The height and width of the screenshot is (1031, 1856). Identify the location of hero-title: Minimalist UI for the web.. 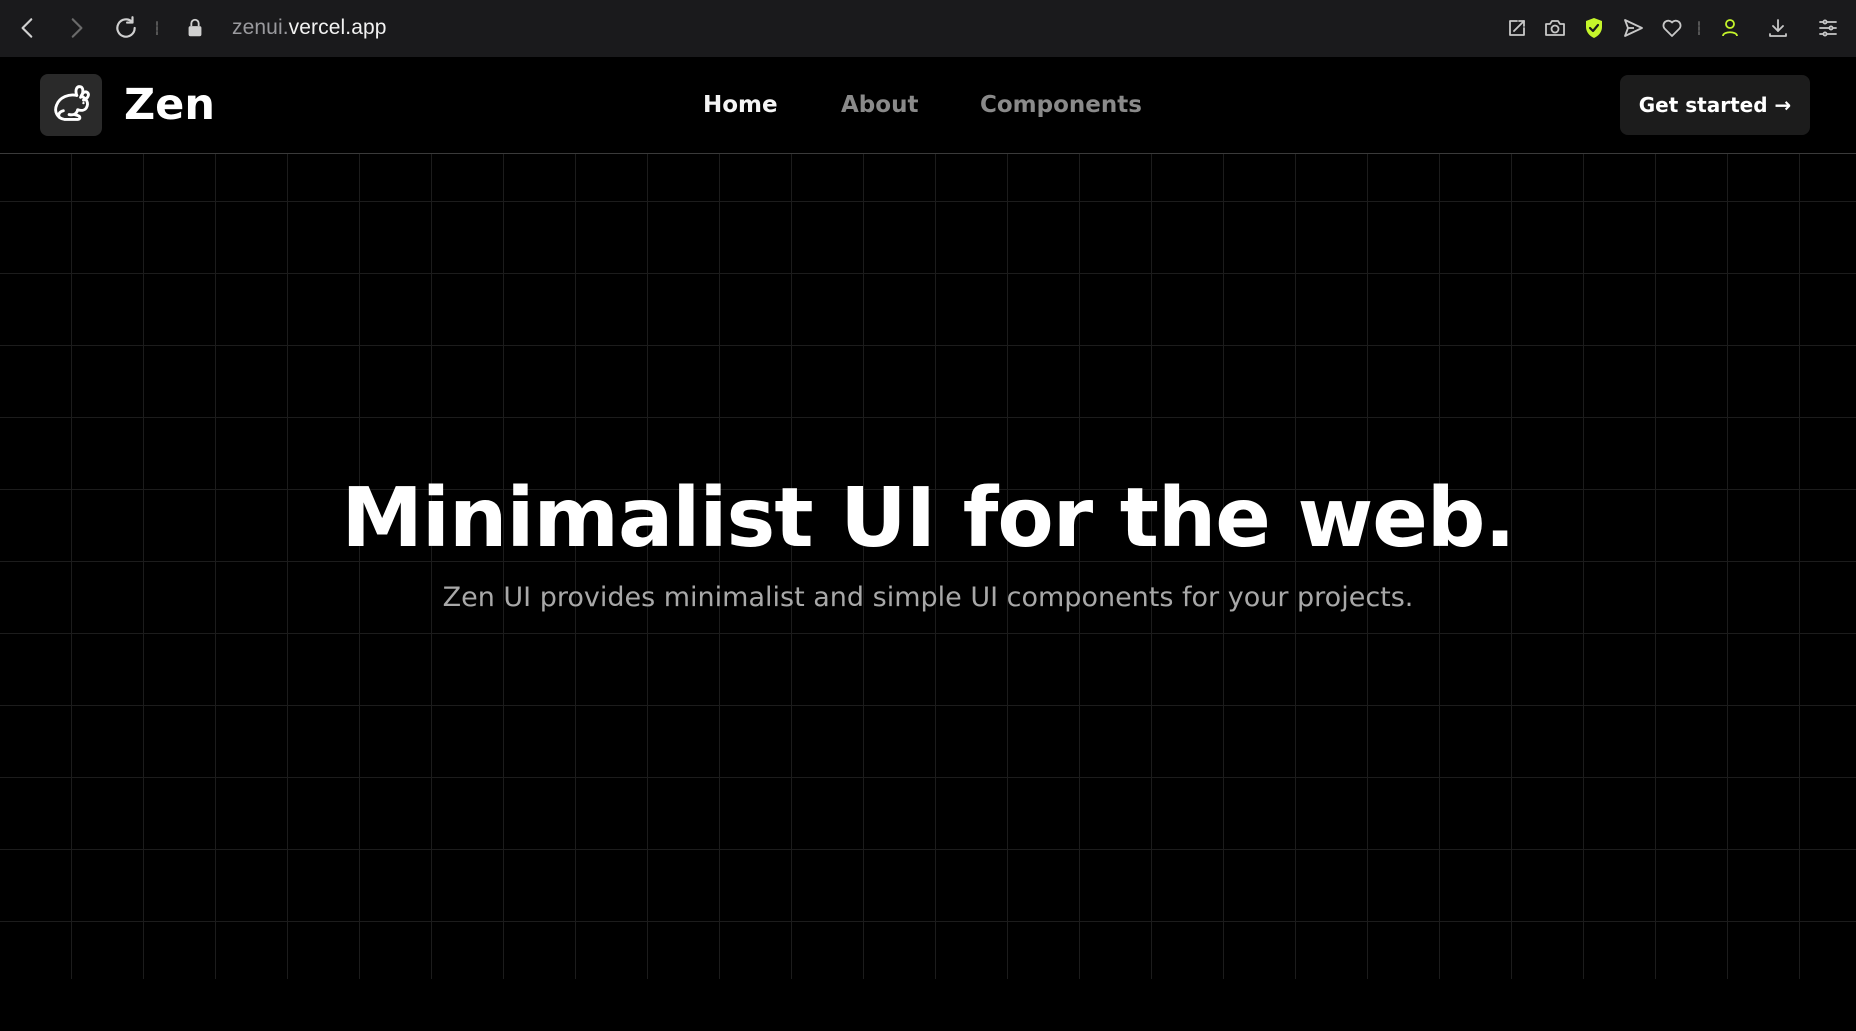
(928, 518).